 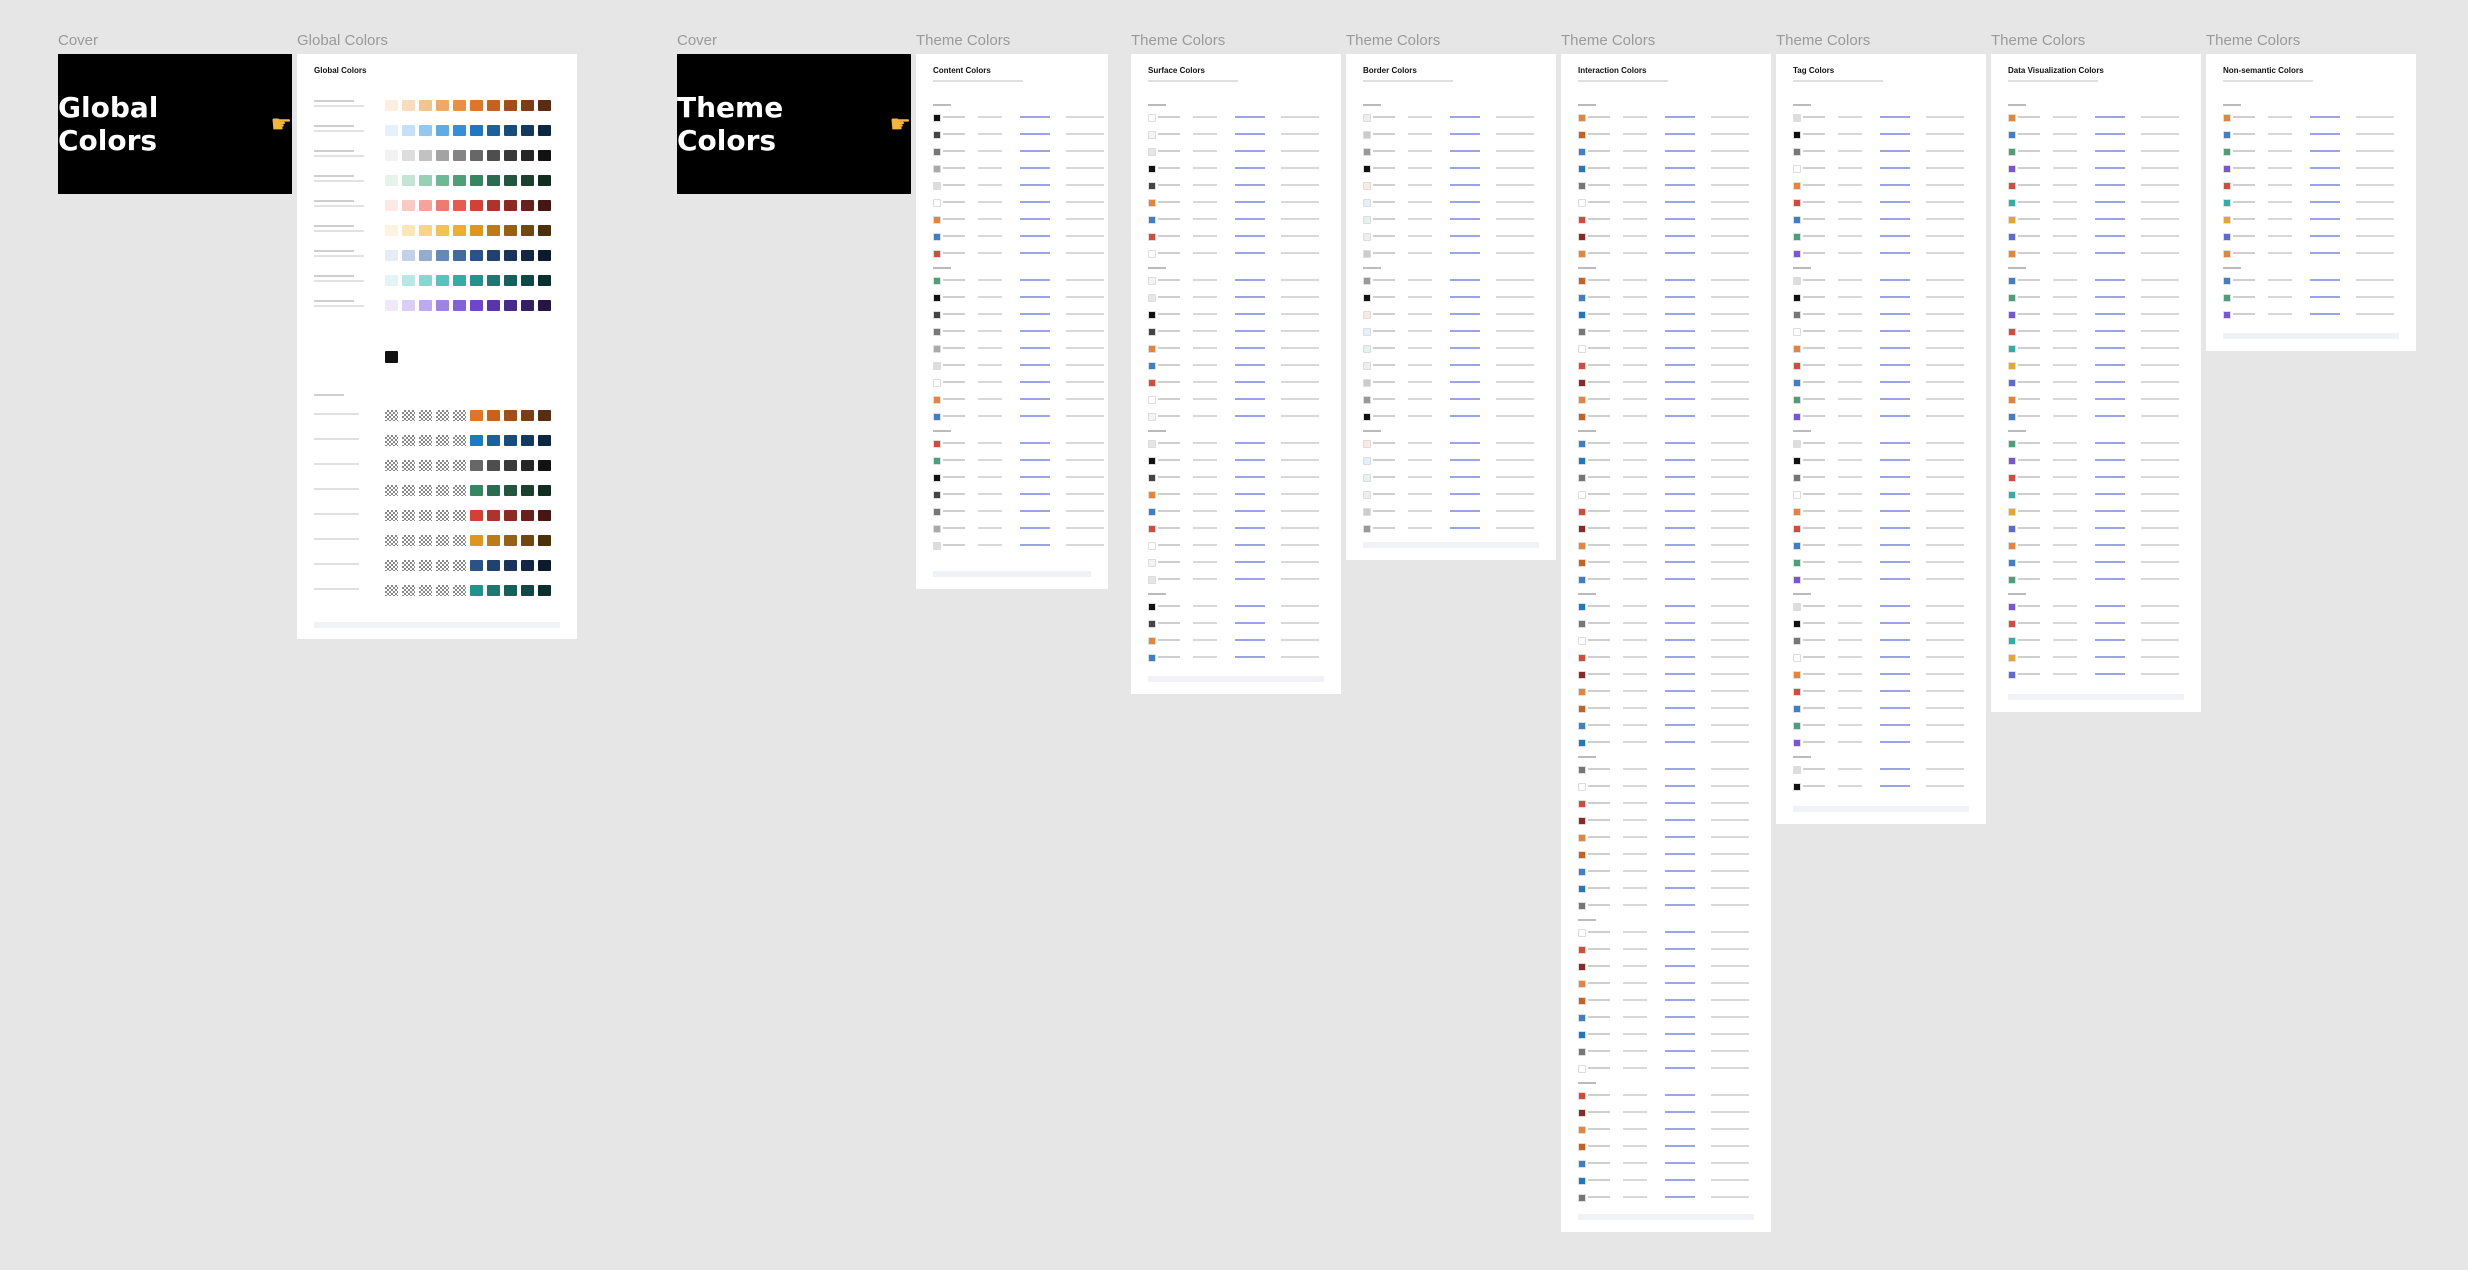 What do you see at coordinates (1236, 374) in the screenshot?
I see `page-surface-colors: Surface Colors` at bounding box center [1236, 374].